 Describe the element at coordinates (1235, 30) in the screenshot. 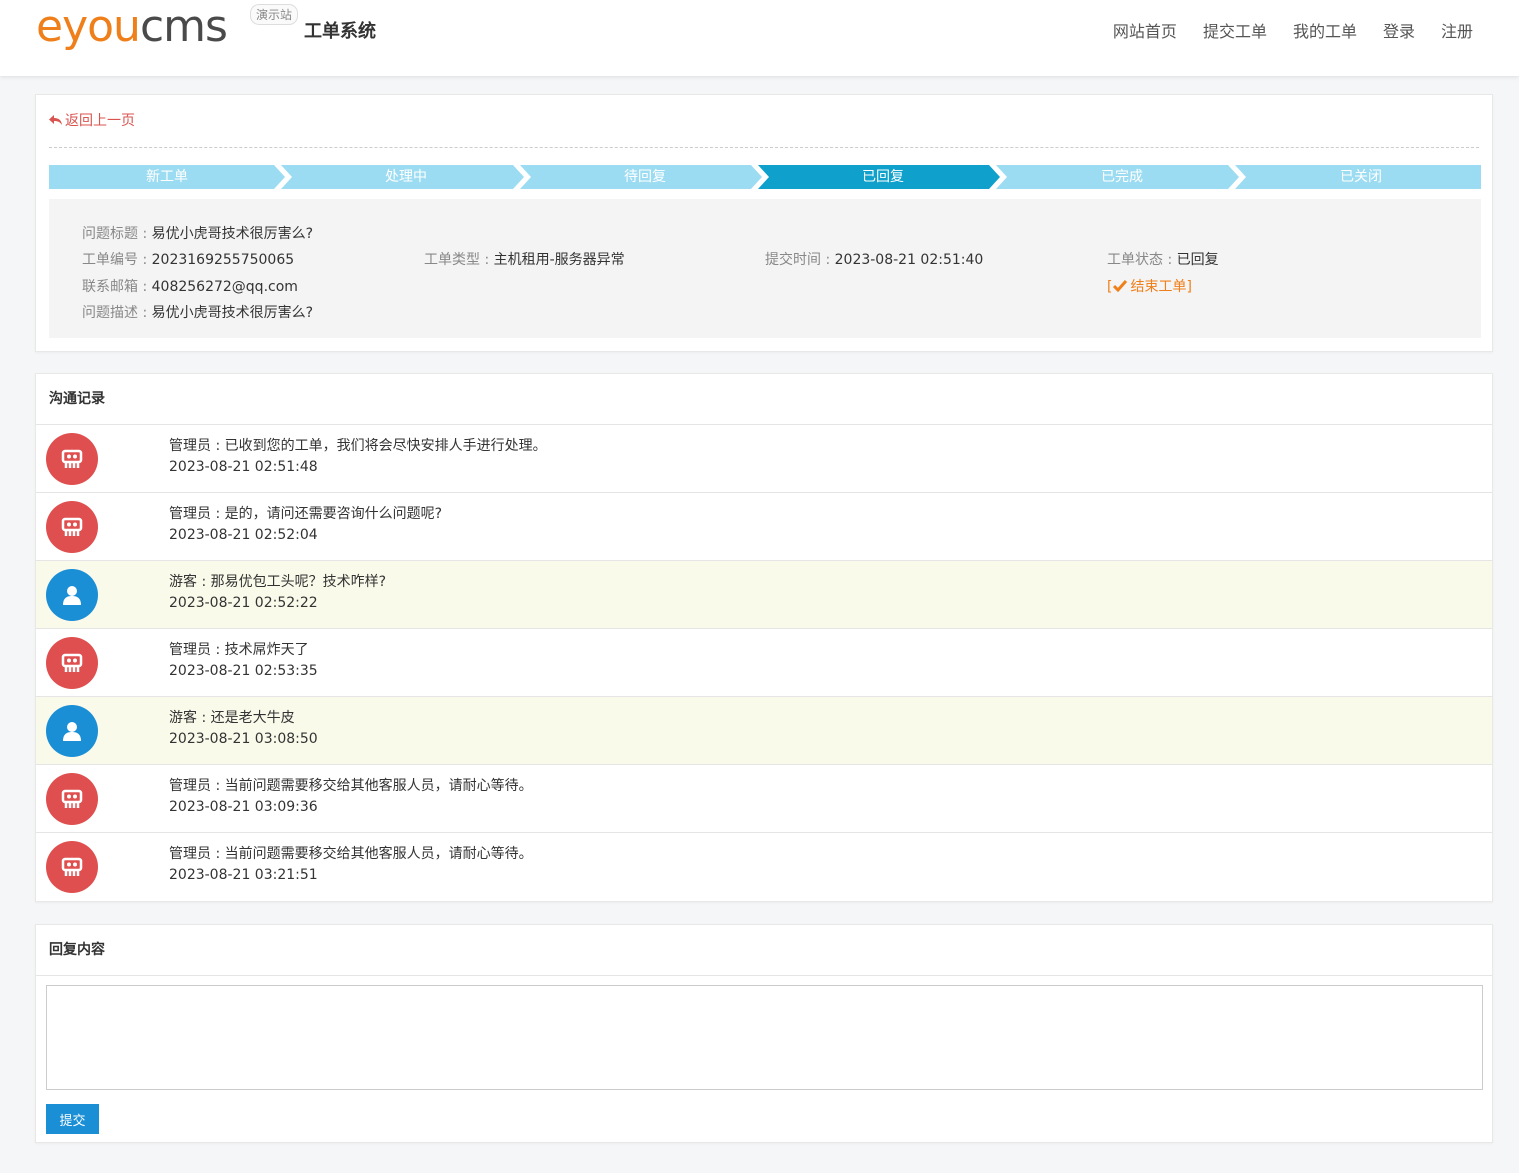

I see `nav-submit-ticket: 提交工单` at that location.